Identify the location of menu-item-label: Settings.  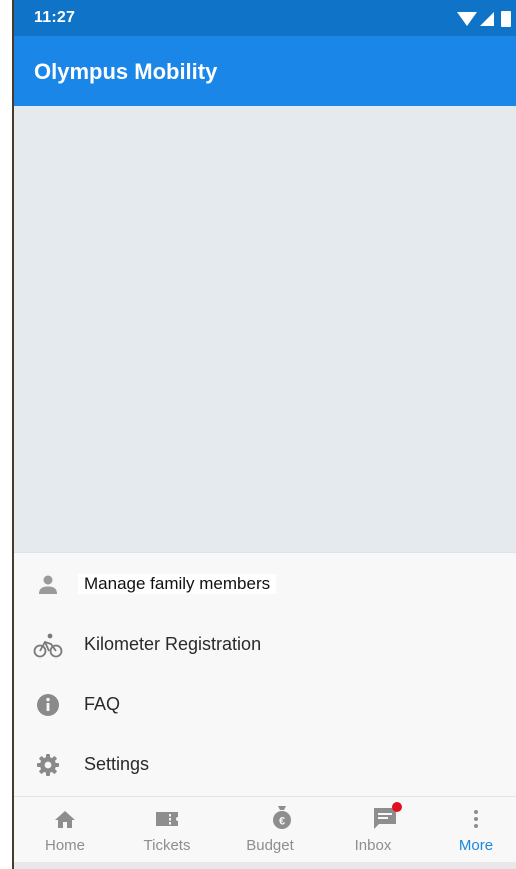
(117, 764).